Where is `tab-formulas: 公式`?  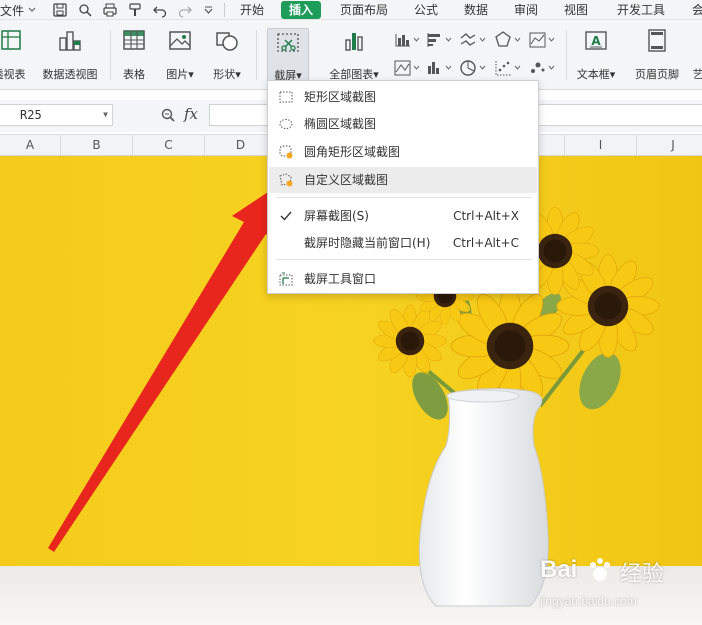 tab-formulas: 公式 is located at coordinates (426, 10).